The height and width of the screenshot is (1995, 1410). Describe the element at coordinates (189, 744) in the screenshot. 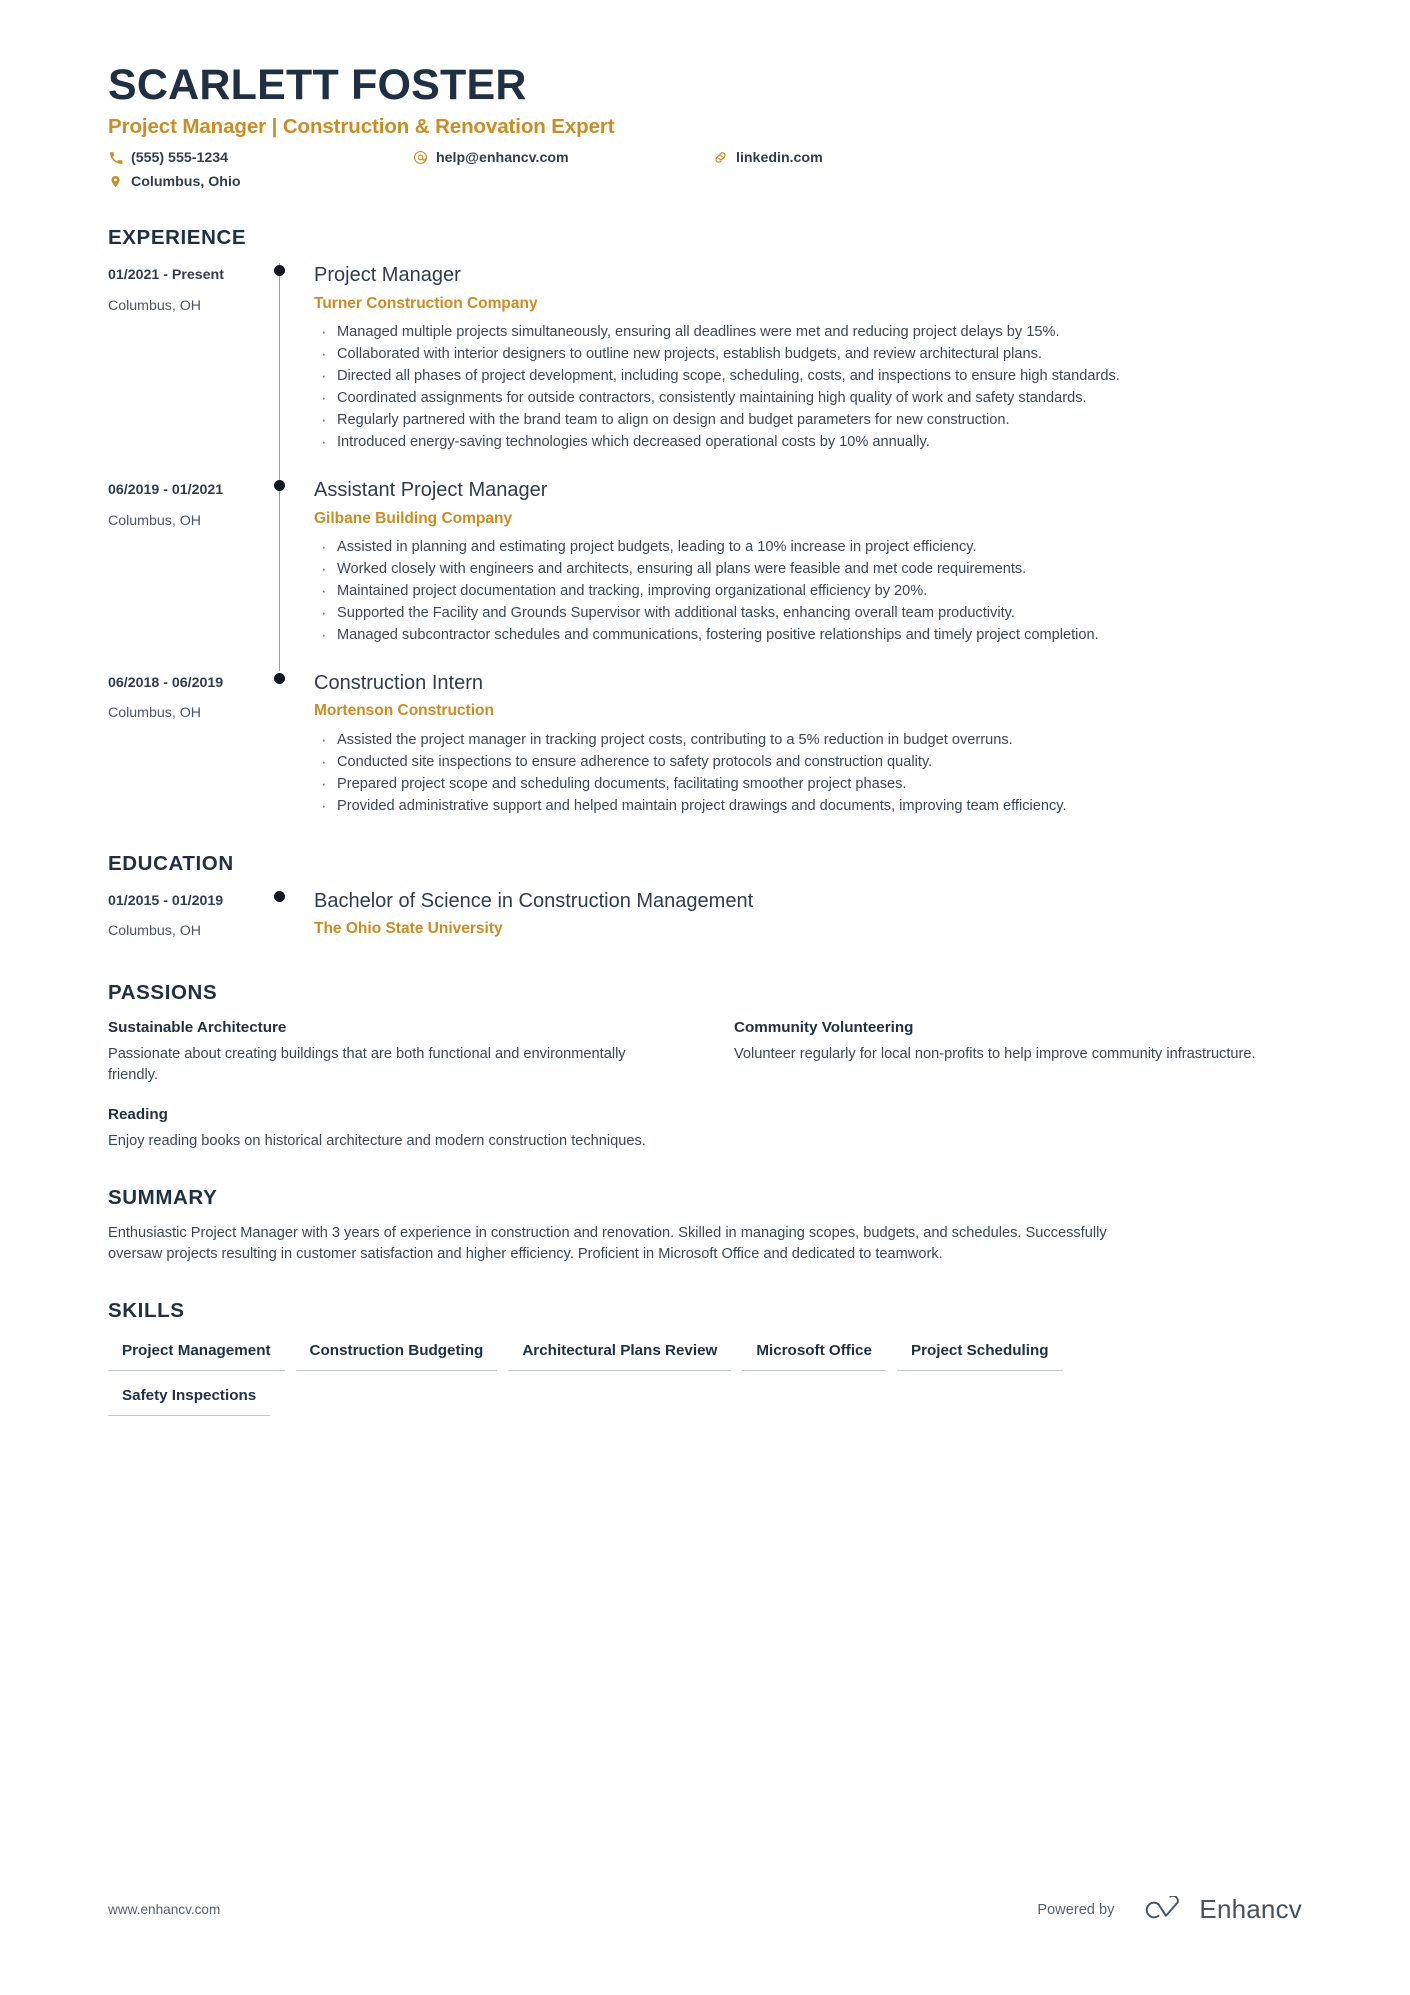

I see `entry-meta: 06/2018 - 06/2019 Columbus, OH` at that location.